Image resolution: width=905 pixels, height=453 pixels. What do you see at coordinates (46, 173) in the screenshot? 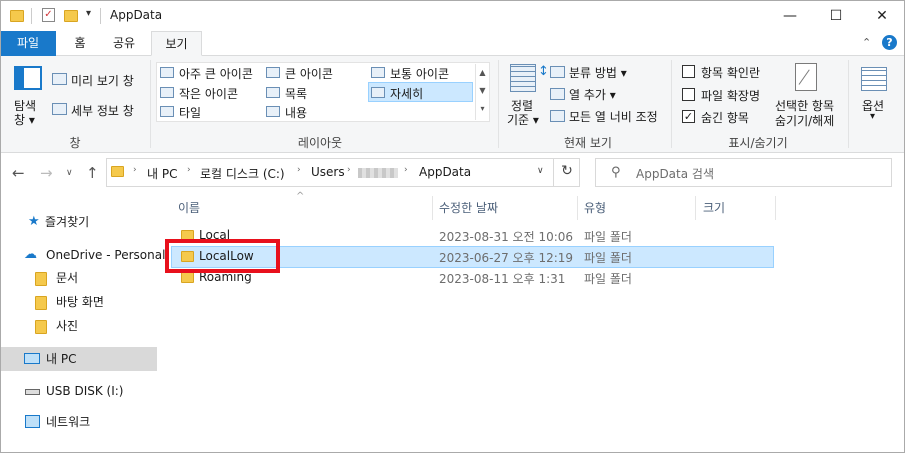
I see `forward-arrow-icon: →` at bounding box center [46, 173].